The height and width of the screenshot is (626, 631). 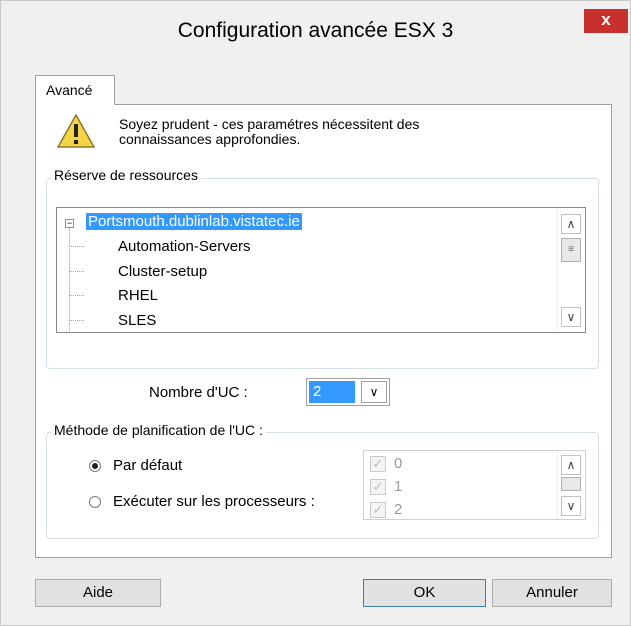 I want to click on window-title: Configuration avancée ESX 3, so click(x=315, y=30).